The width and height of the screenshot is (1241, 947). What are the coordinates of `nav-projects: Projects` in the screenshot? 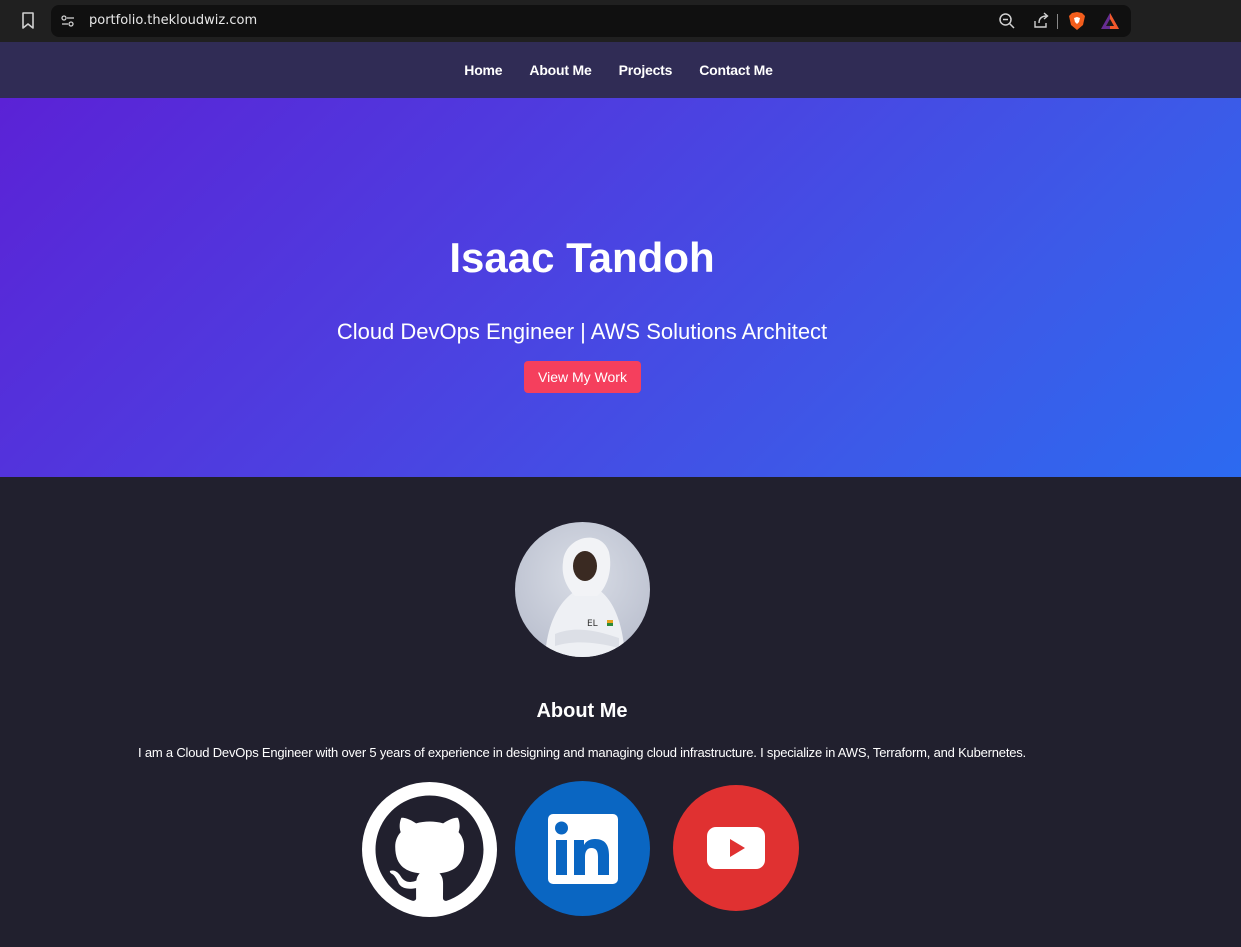 It's located at (646, 70).